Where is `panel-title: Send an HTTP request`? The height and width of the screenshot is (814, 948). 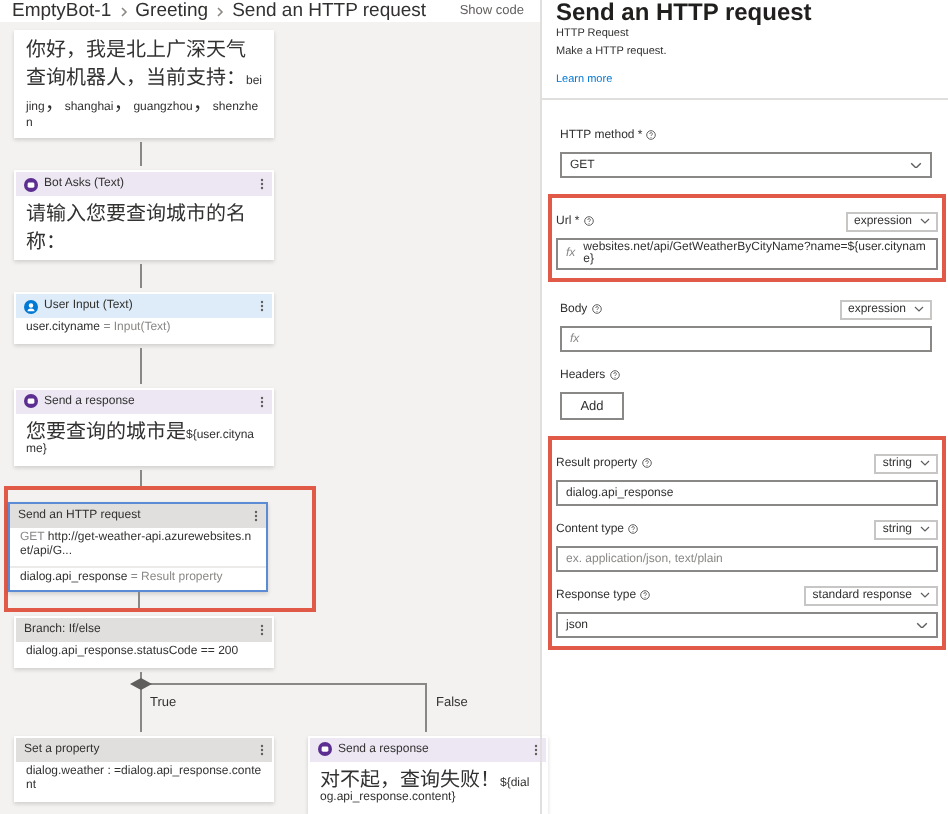
panel-title: Send an HTTP request is located at coordinates (685, 13).